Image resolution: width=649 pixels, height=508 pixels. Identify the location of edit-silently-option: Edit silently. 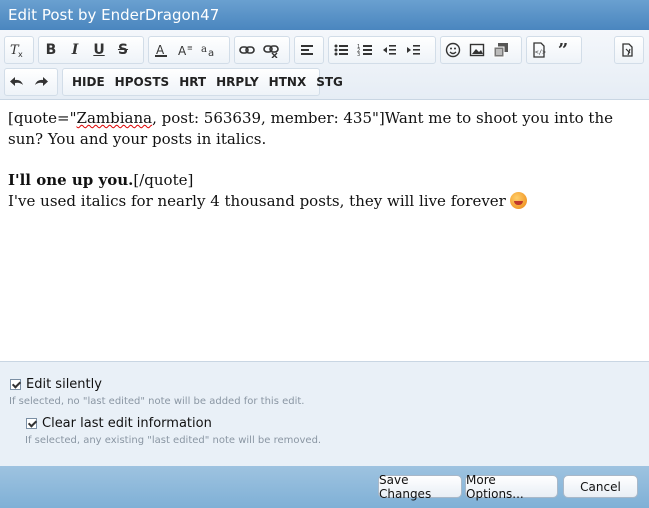
(56, 384).